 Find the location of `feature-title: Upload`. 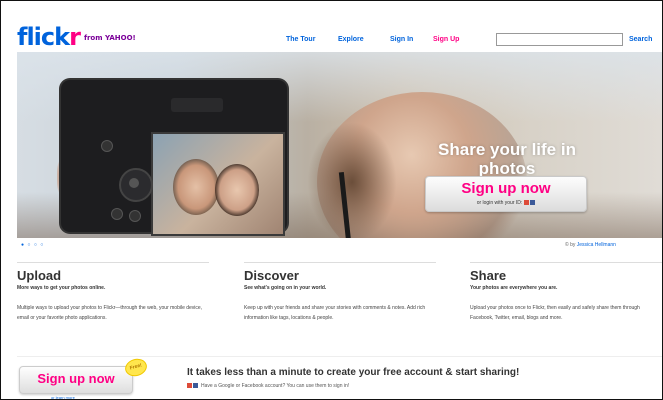

feature-title: Upload is located at coordinates (39, 275).